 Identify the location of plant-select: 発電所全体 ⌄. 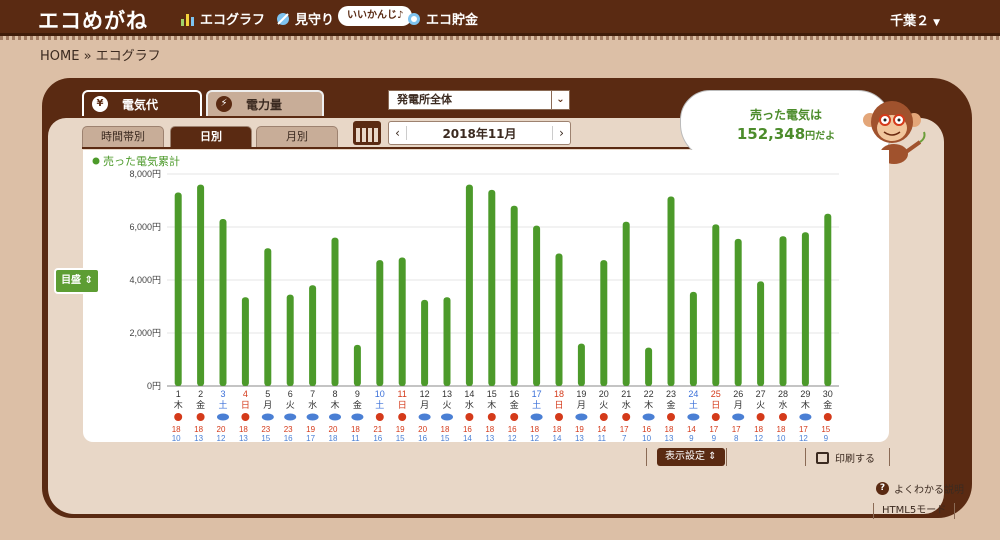
(479, 100).